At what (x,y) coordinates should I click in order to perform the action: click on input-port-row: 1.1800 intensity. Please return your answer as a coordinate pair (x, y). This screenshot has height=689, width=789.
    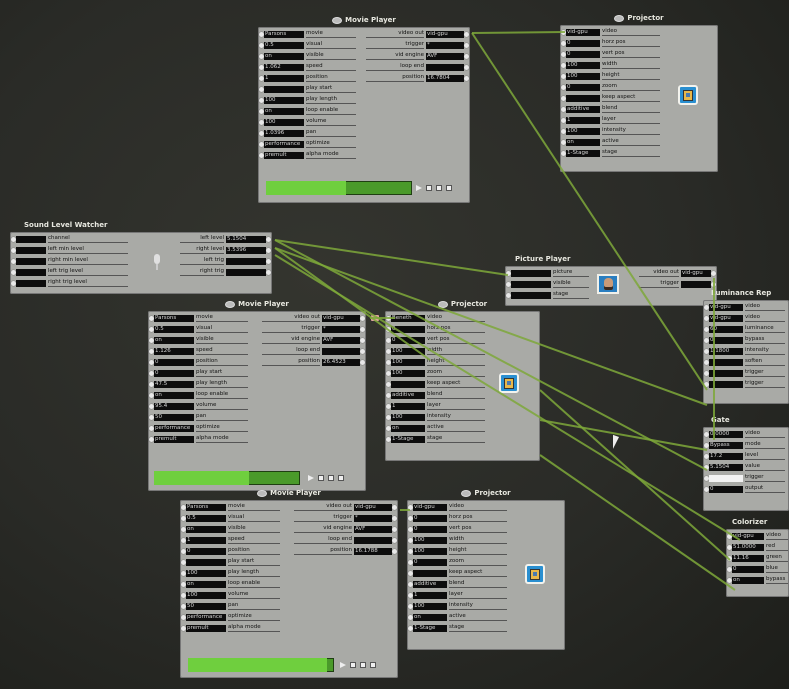
    Looking at the image, I should click on (744, 351).